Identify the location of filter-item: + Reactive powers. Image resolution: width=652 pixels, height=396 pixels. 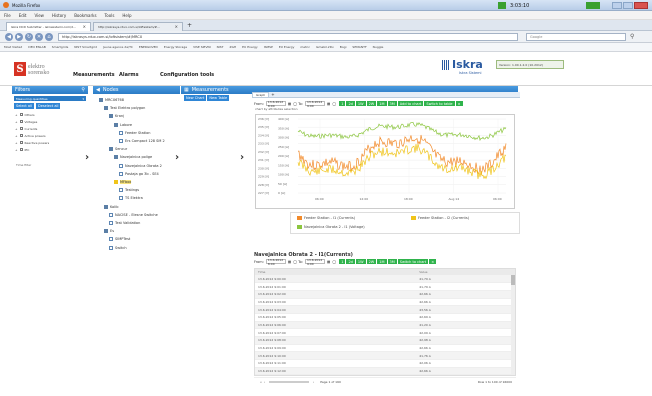
(51, 142).